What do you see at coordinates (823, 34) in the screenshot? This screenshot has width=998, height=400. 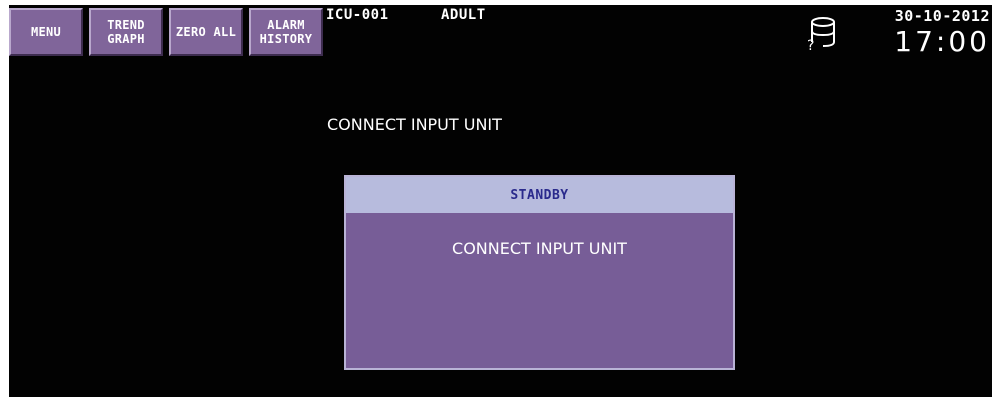 I see `database-unknown-icon: ?` at bounding box center [823, 34].